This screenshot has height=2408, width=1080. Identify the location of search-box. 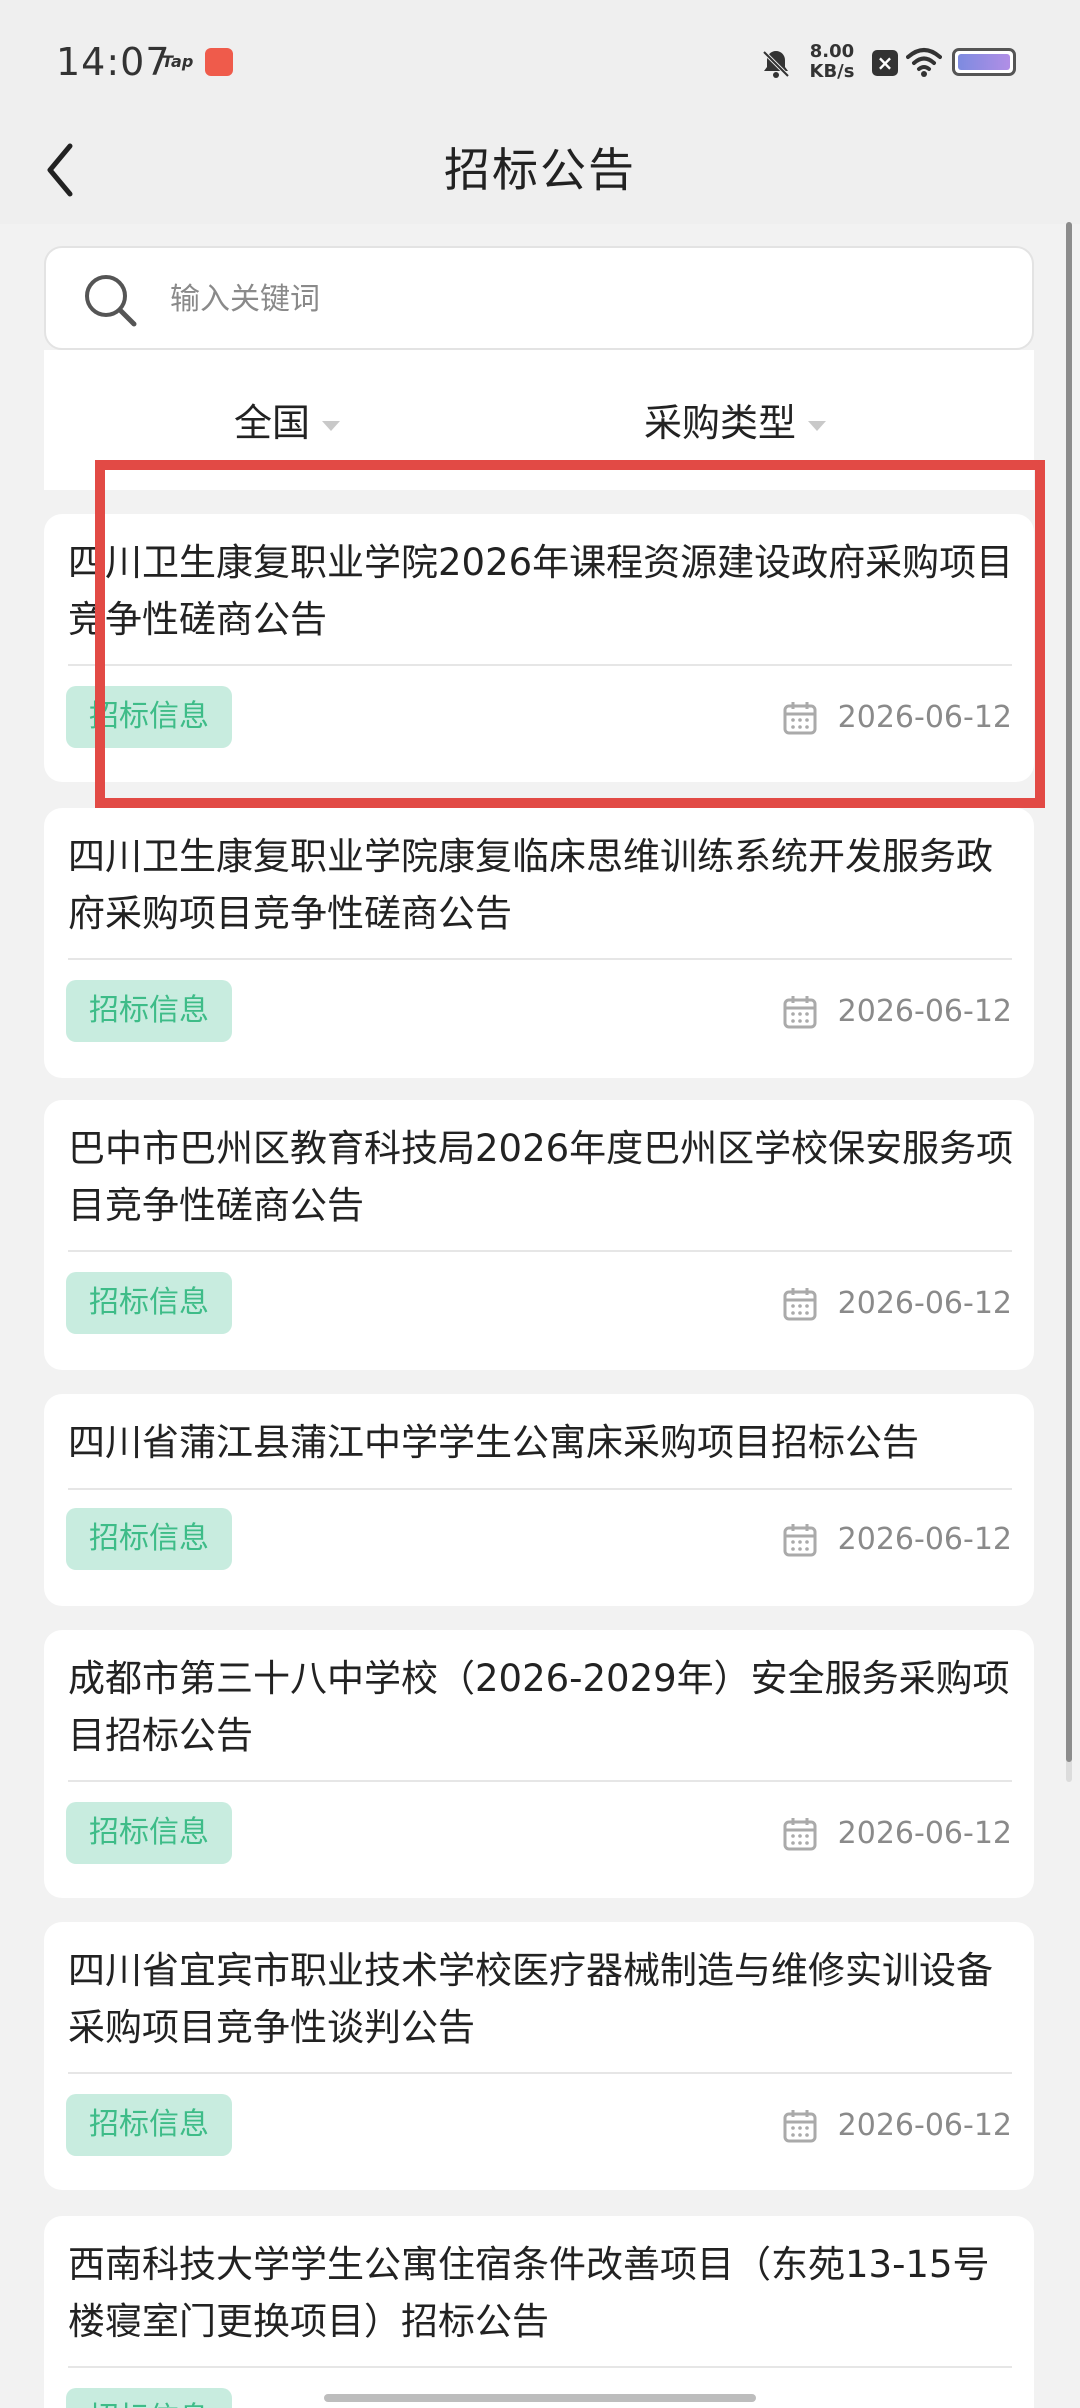
(539, 298).